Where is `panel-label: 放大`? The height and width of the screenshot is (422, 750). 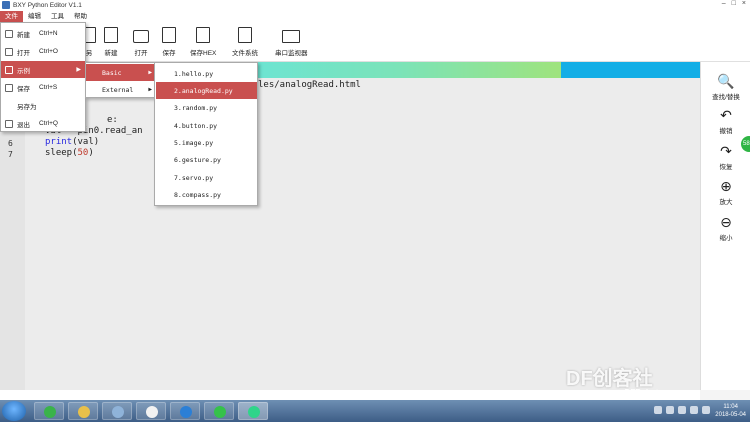
panel-label: 放大 is located at coordinates (726, 202).